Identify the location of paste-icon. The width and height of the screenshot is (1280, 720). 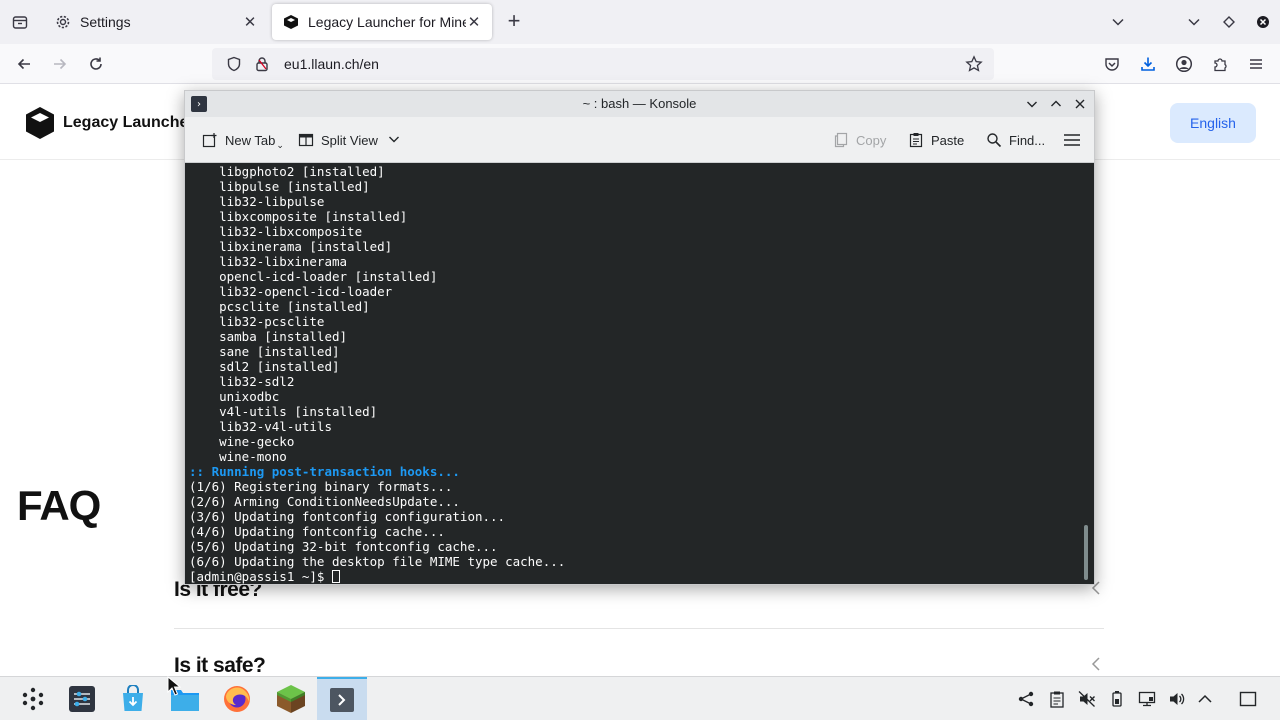
(916, 140).